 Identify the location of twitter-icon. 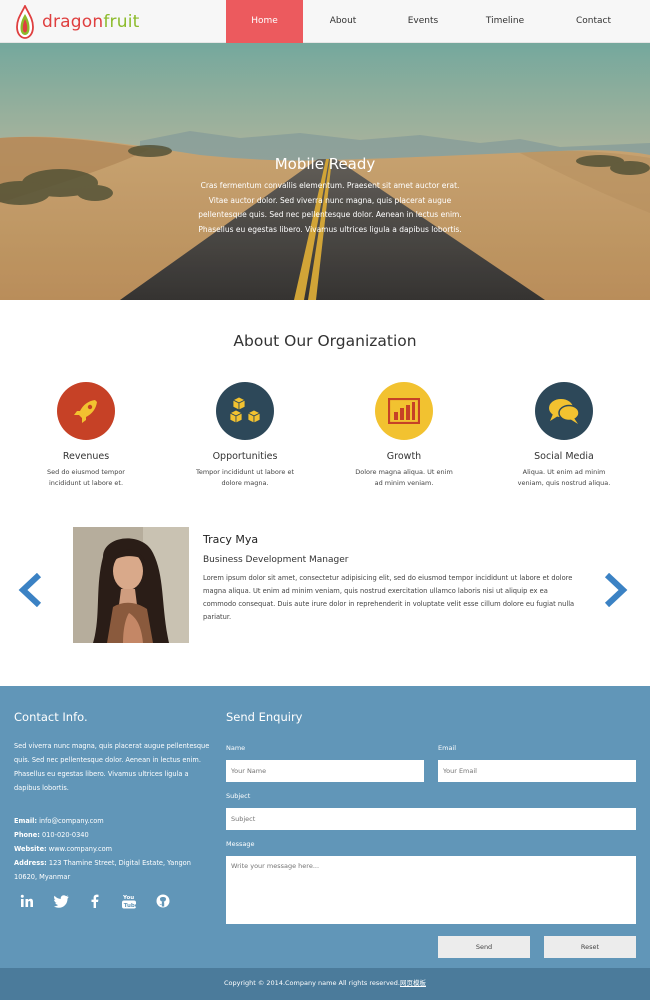
(61, 901).